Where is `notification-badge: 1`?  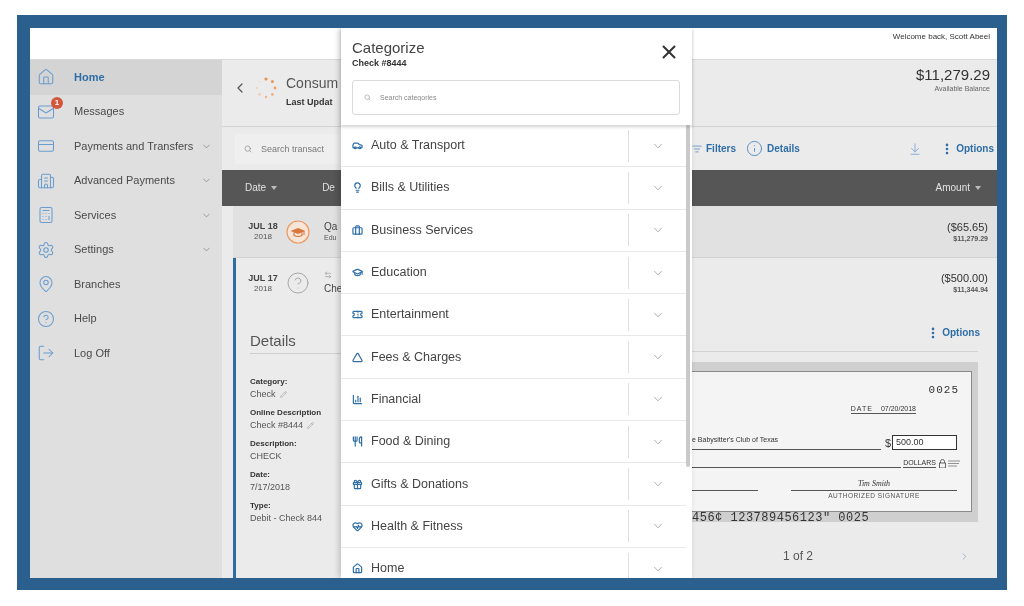
notification-badge: 1 is located at coordinates (57, 102).